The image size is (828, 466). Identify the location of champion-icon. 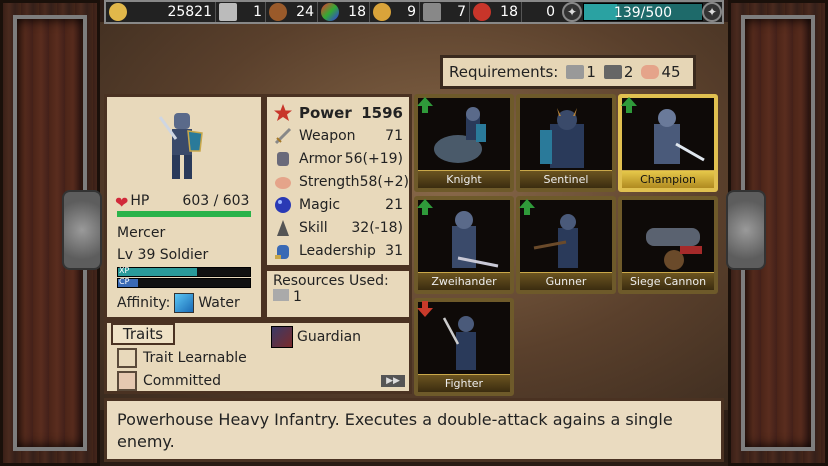
(679, 136).